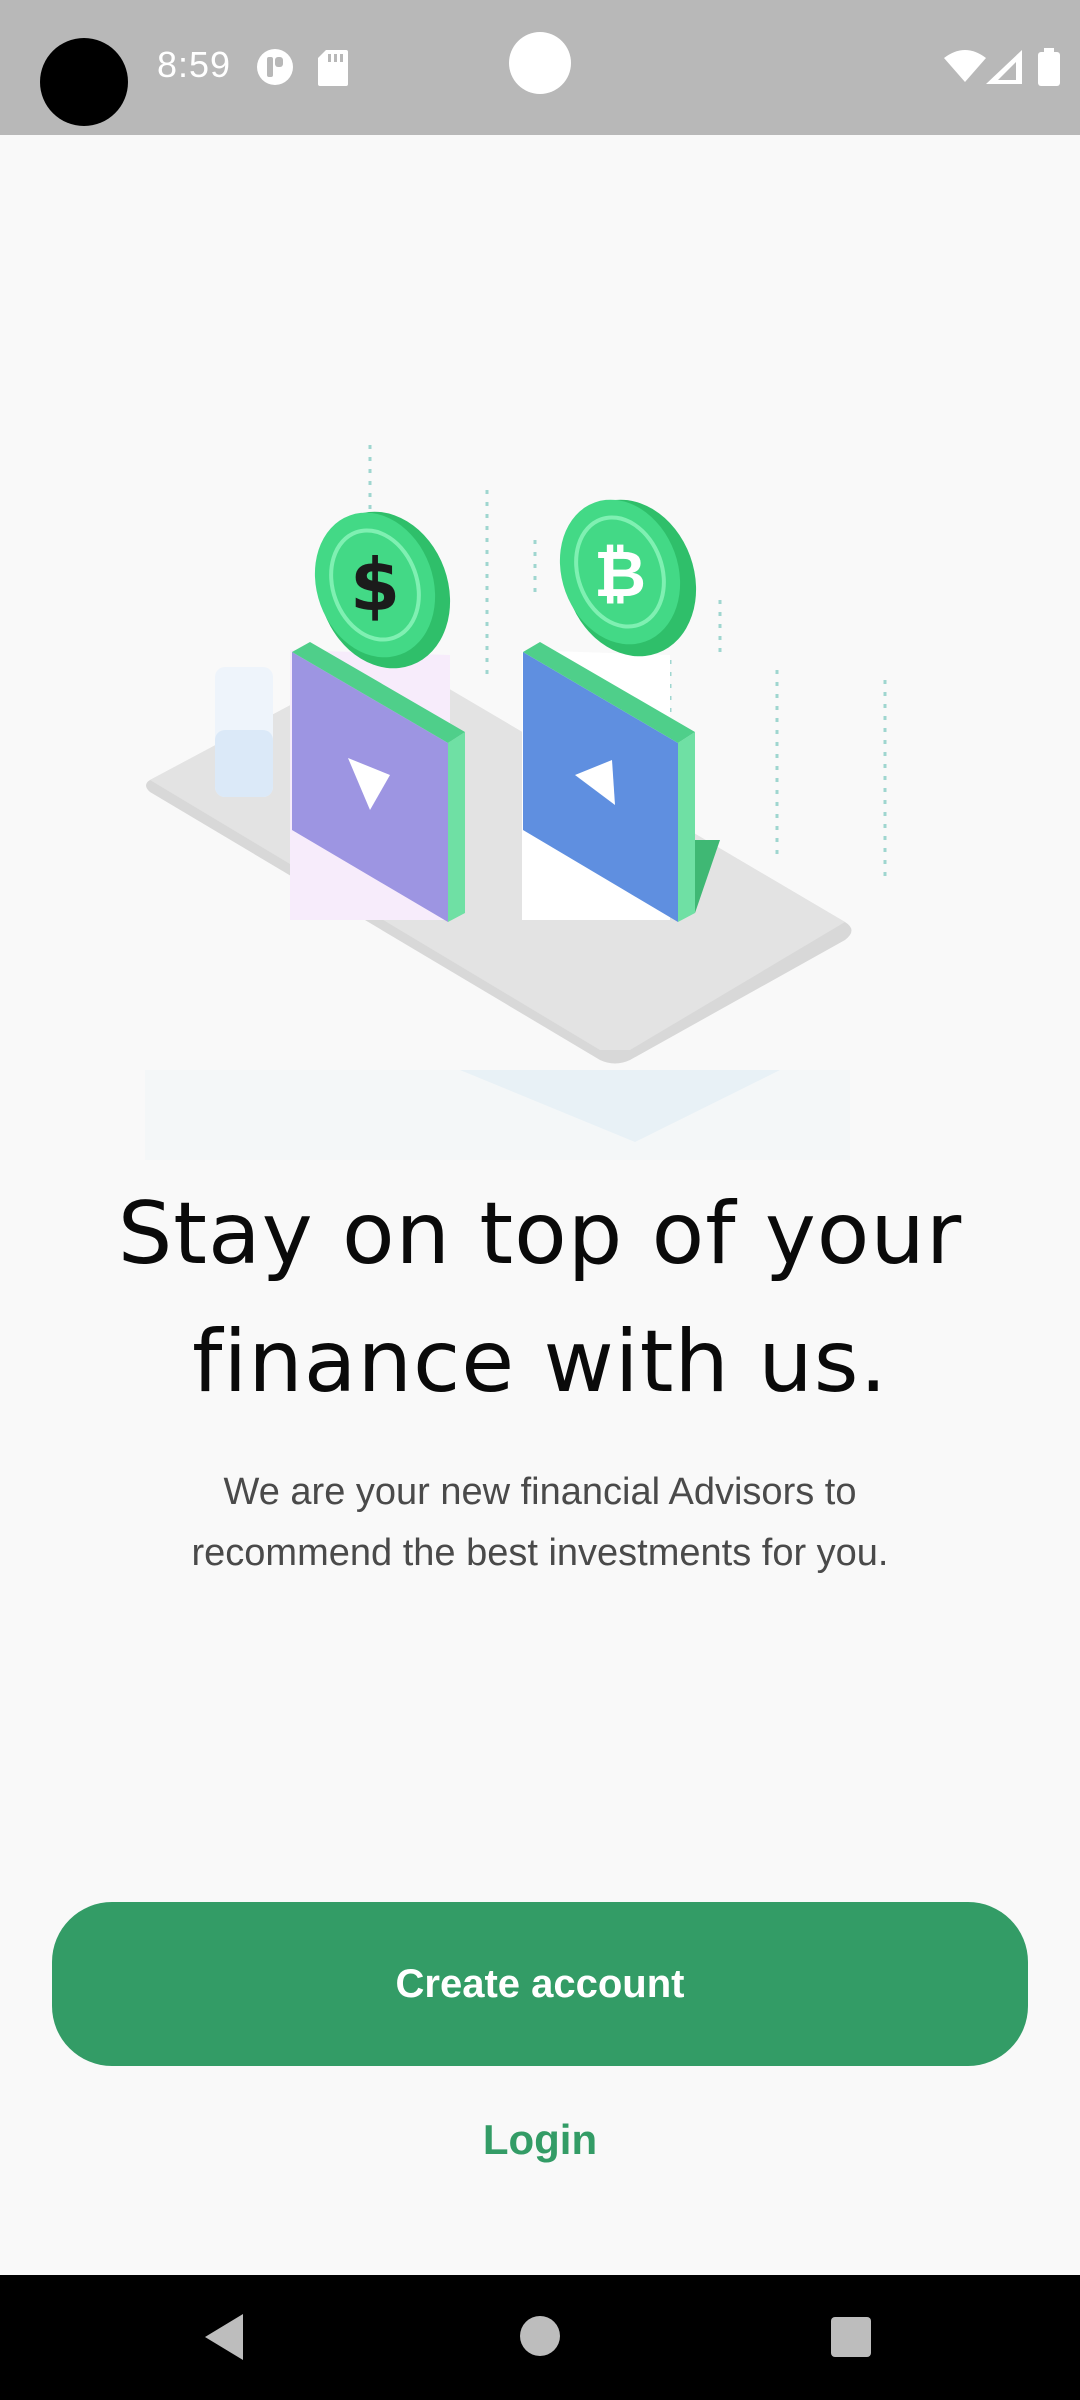 This screenshot has height=2400, width=1080. I want to click on sd-card-icon, so click(333, 68).